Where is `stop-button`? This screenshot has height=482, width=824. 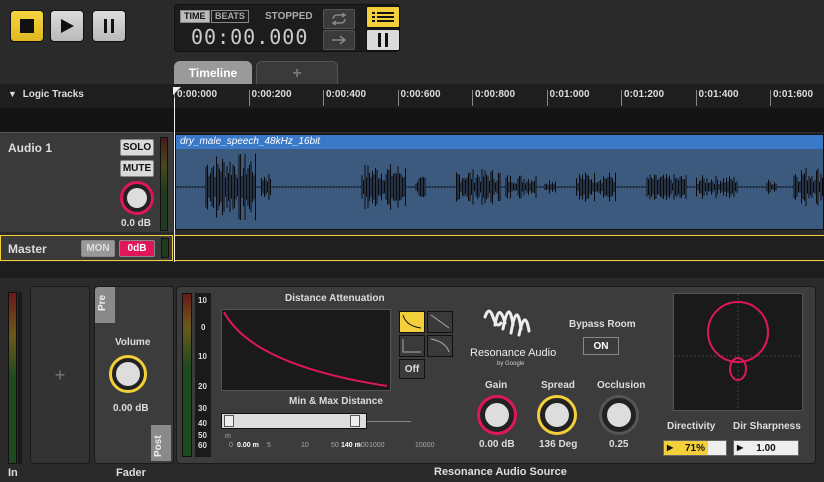 stop-button is located at coordinates (27, 26).